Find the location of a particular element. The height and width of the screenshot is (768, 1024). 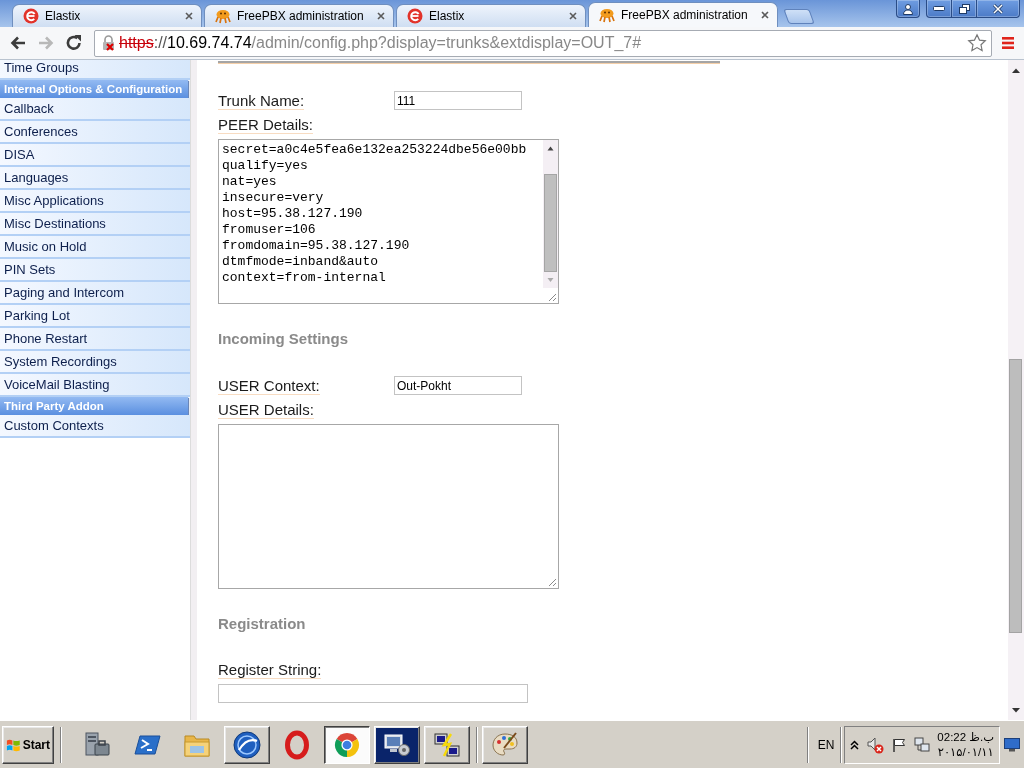

url-text: https://10.69.74.74/admin/config.php?display=trunks&extdisplay=OUT_7# is located at coordinates (380, 43).